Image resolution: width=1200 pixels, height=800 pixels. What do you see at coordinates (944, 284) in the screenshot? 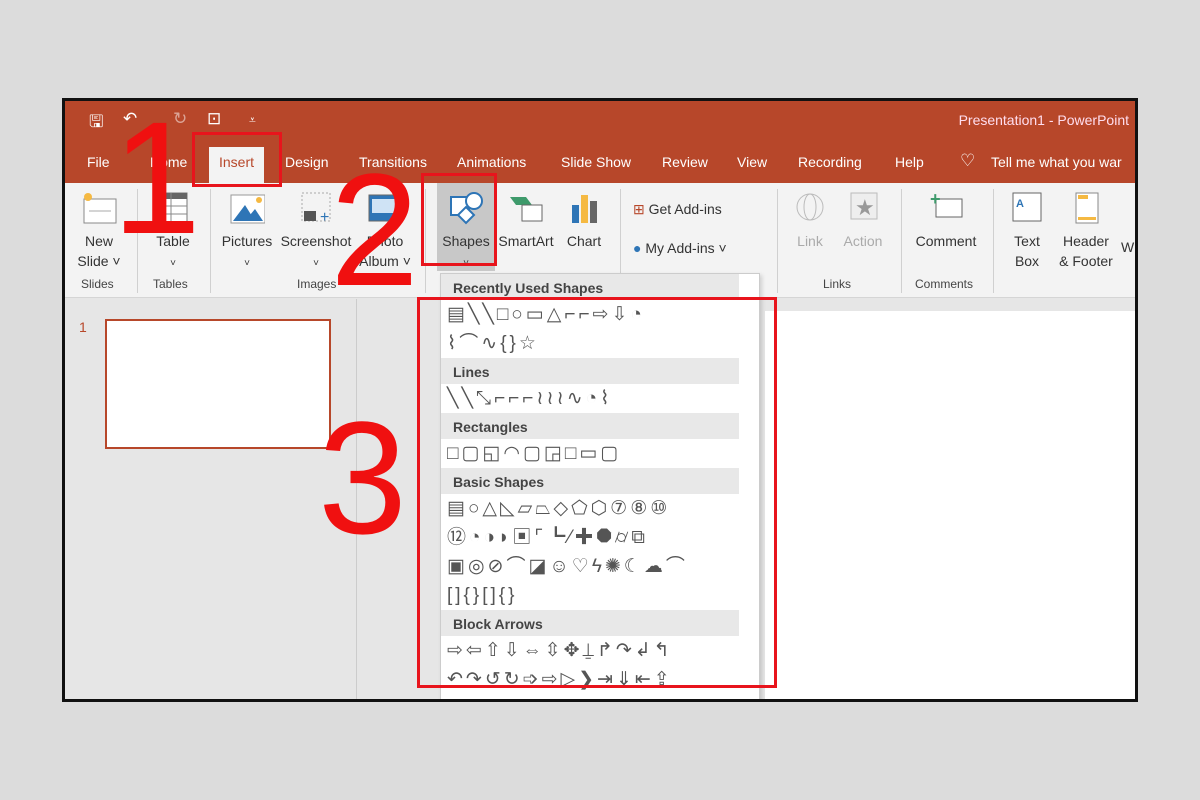
I see `group-comments: Comments` at bounding box center [944, 284].